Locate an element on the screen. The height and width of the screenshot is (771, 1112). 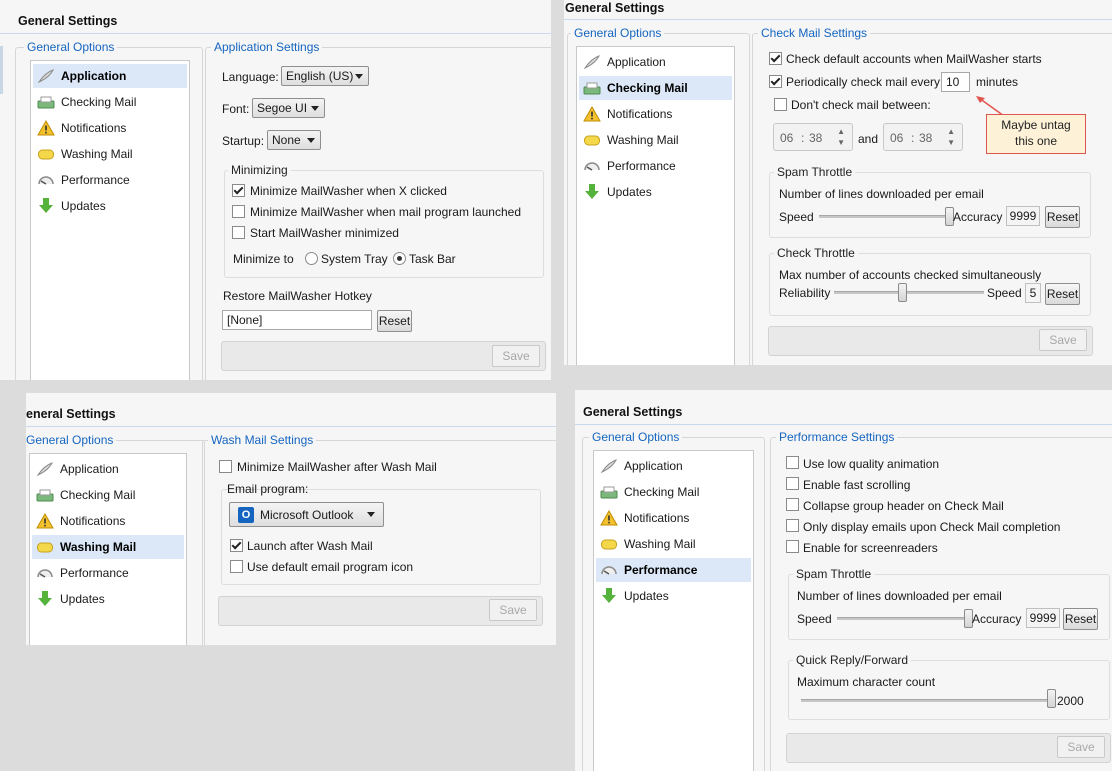
check-slider-track is located at coordinates (909, 292).